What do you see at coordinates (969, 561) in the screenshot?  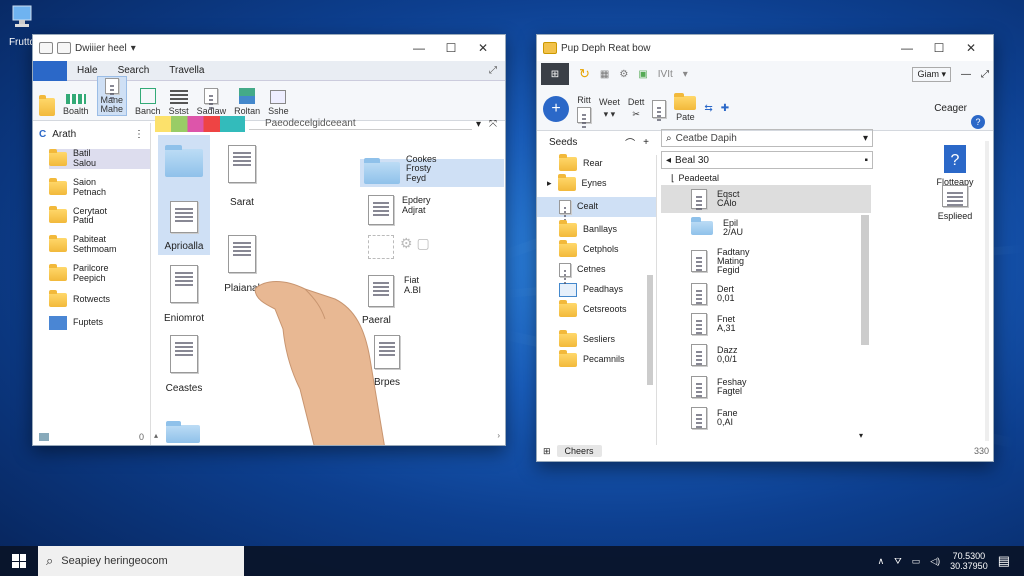 I see `clock: 70.5300 30.37950` at bounding box center [969, 561].